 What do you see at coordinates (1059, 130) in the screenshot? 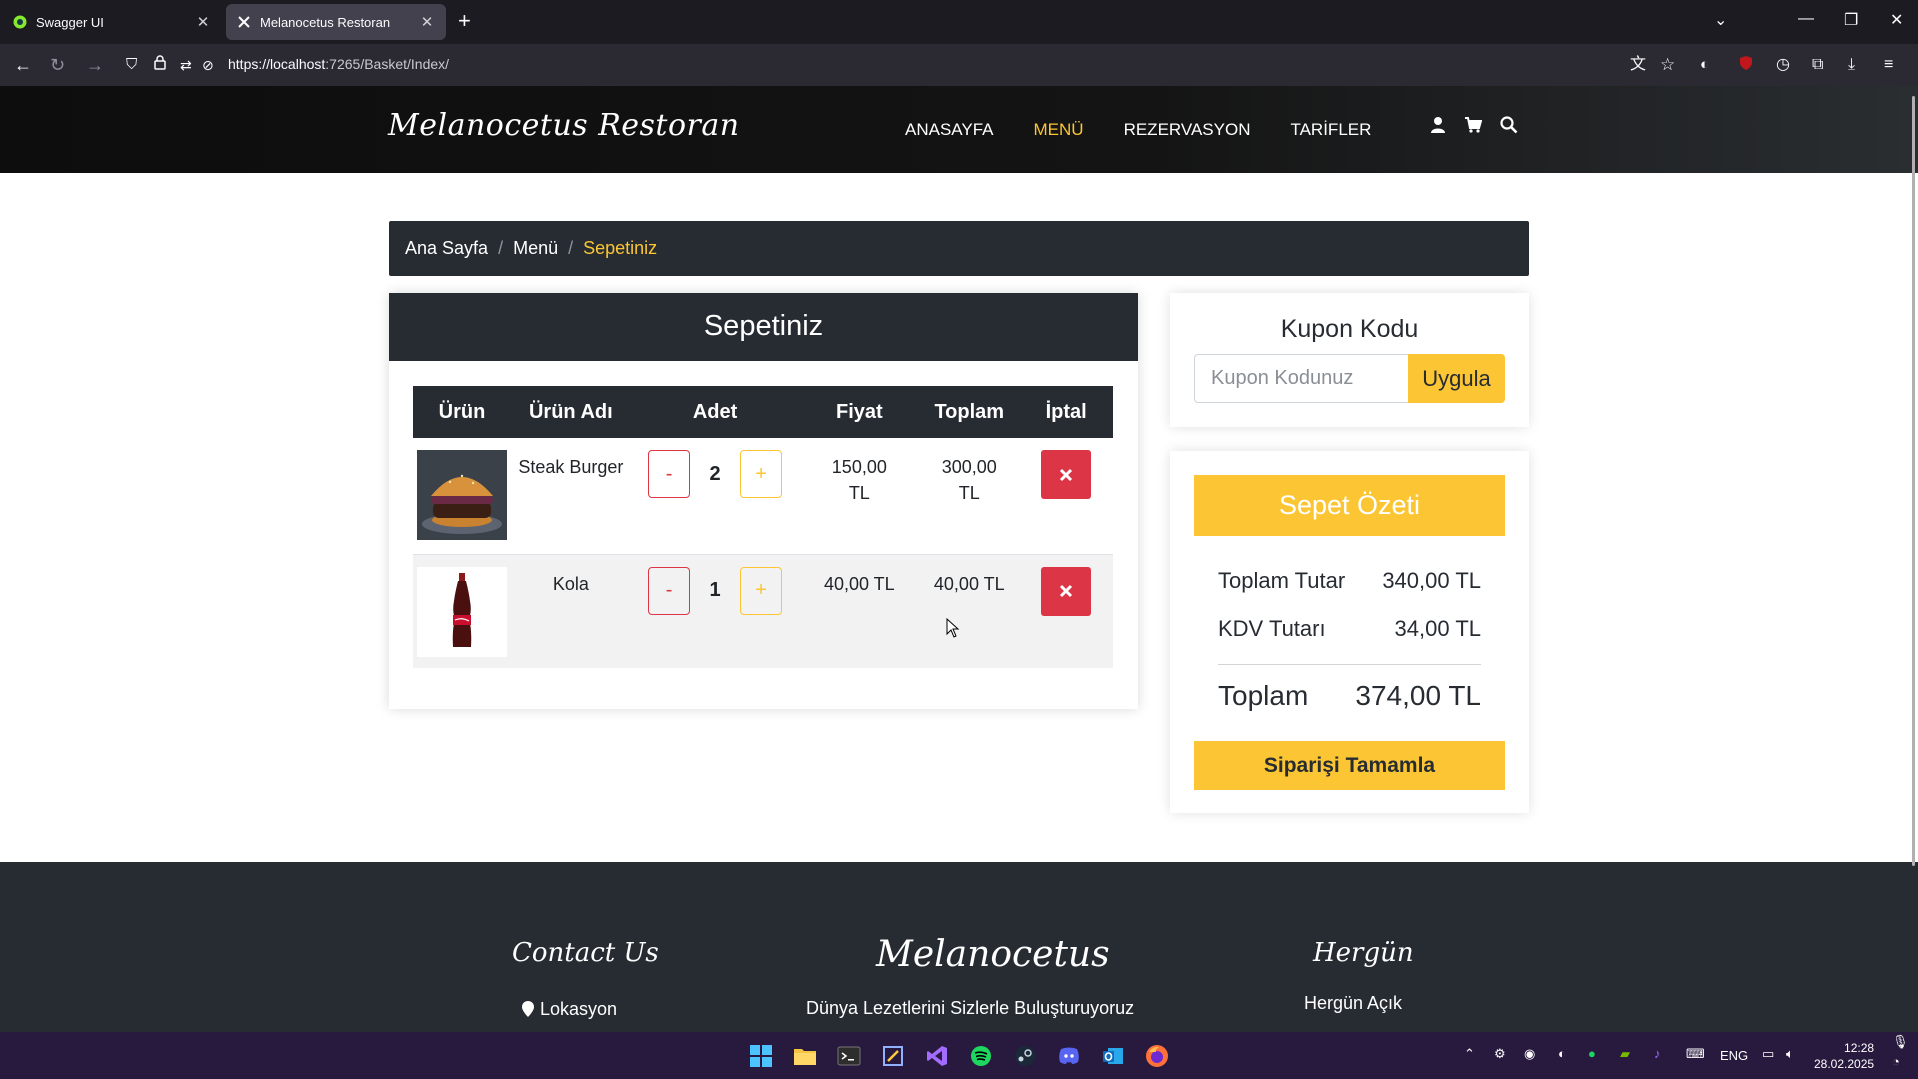
I see `nav-menu: MENÜ` at bounding box center [1059, 130].